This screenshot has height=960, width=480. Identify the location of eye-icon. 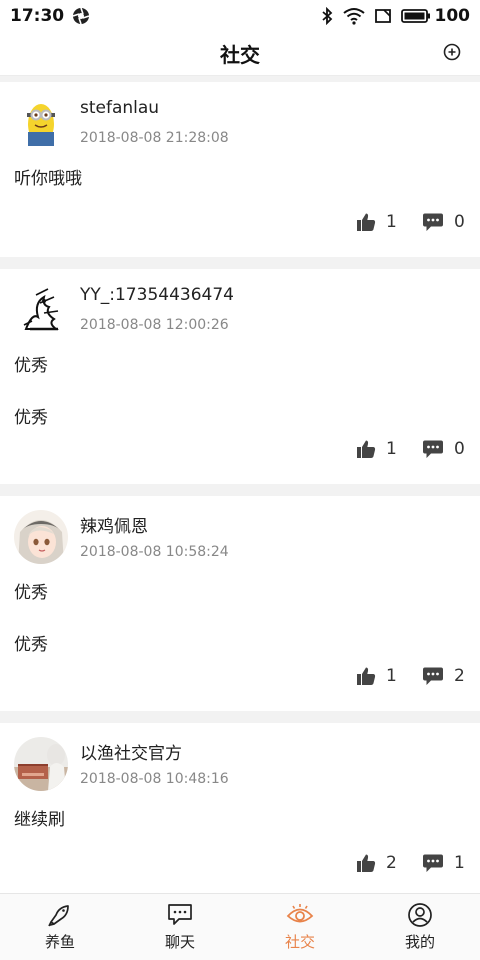
(300, 913).